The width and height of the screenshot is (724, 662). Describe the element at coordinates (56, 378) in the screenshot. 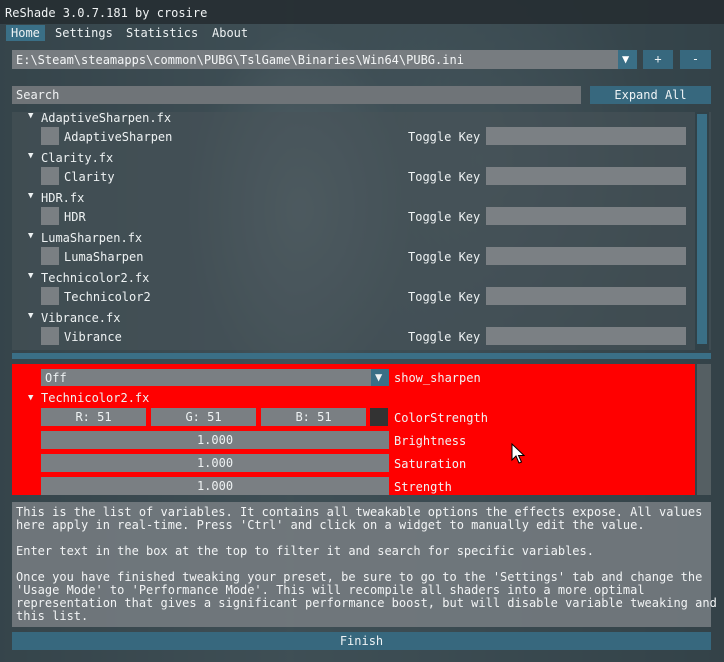

I see `show-sharpen-value: Off` at that location.